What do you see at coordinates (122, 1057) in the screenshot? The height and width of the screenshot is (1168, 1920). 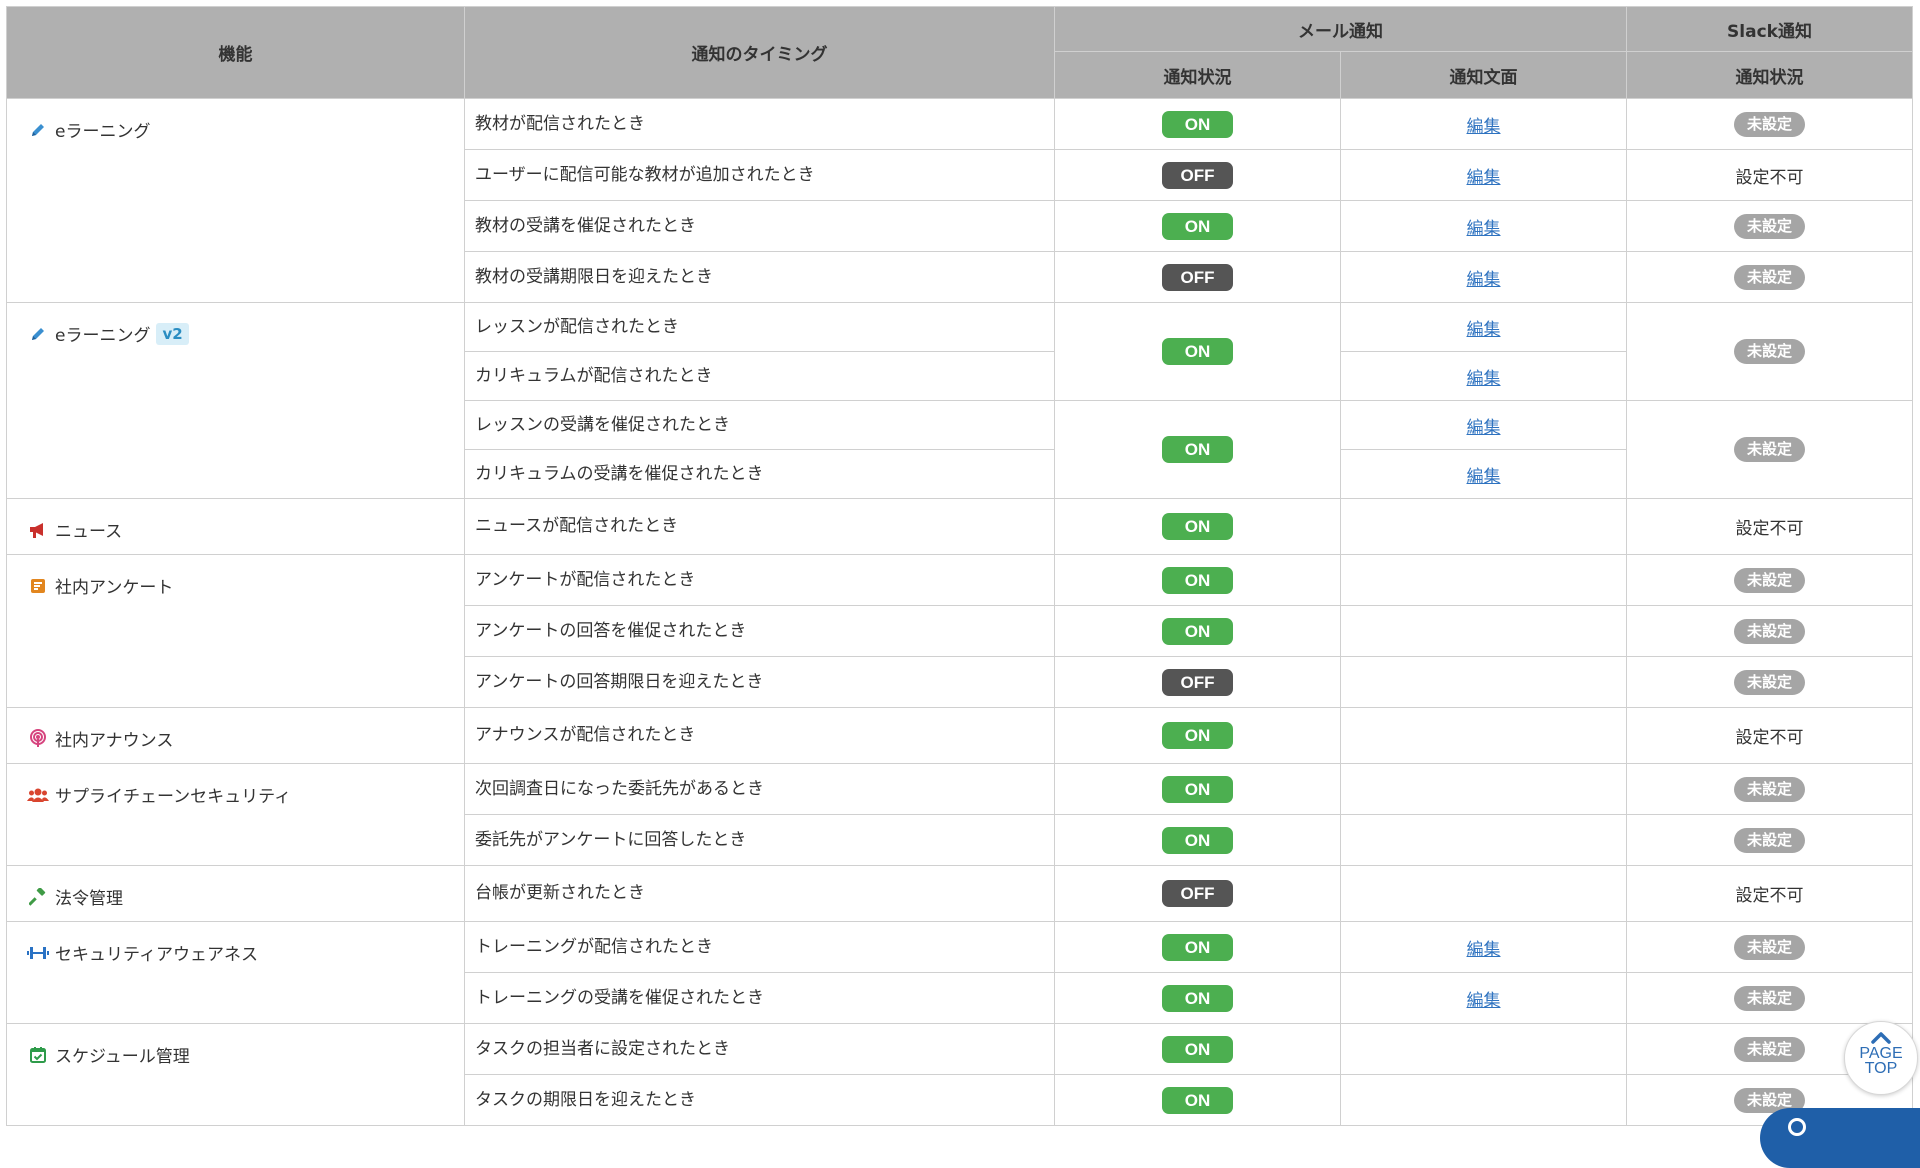 I see `feature-label: スケジュール管理` at bounding box center [122, 1057].